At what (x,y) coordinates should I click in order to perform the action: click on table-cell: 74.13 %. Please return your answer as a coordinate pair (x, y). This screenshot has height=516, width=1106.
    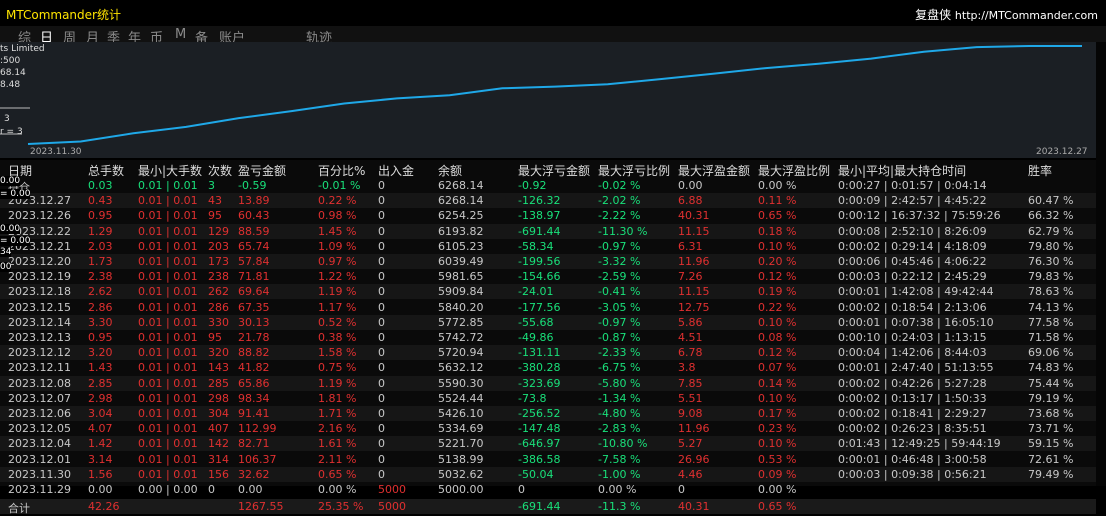
    Looking at the image, I should click on (1051, 307).